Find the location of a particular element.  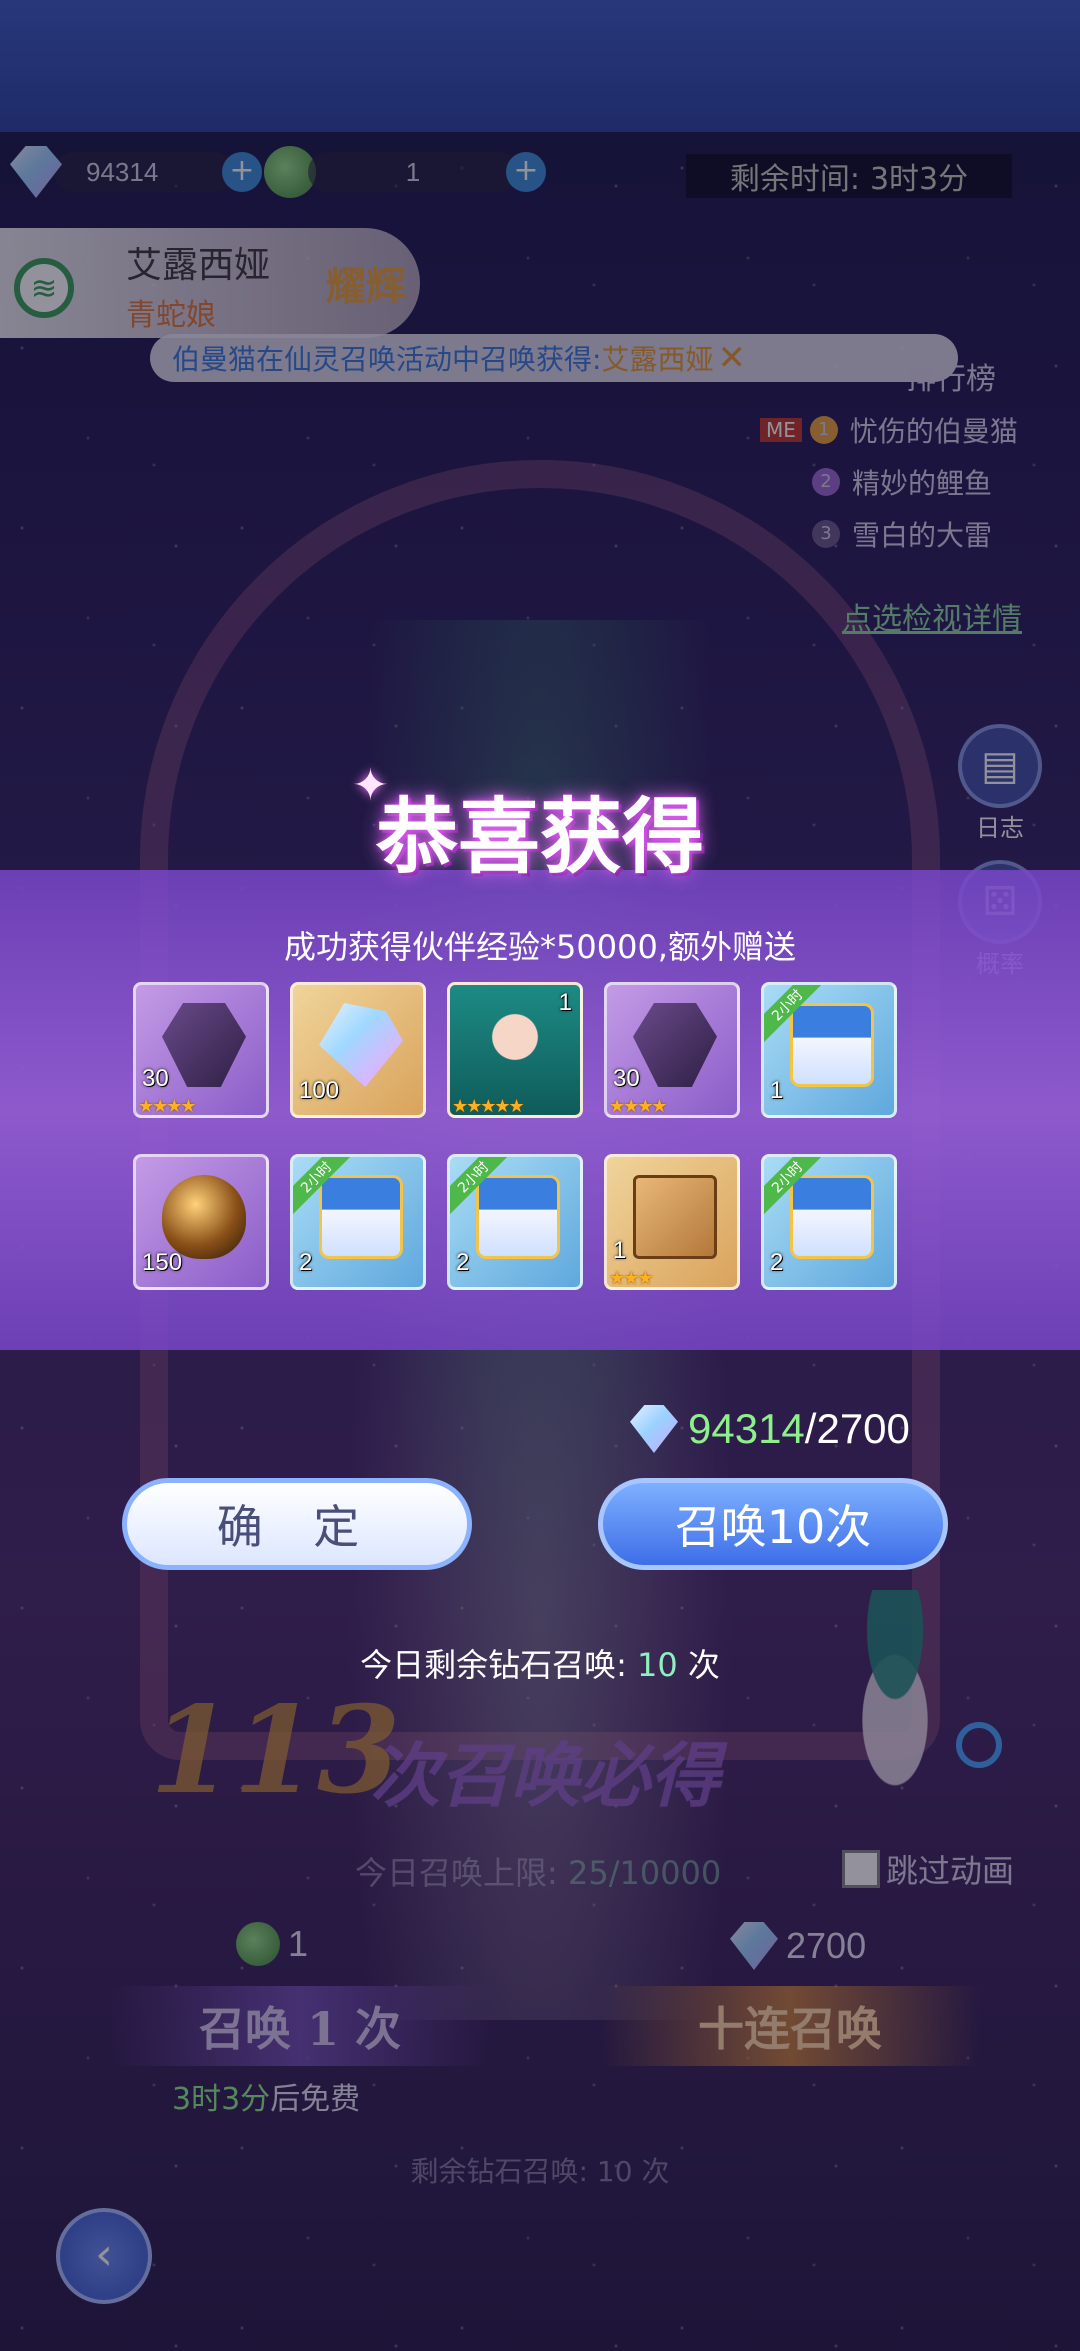

reward-item-box: 1 ★★★ is located at coordinates (672, 1222).